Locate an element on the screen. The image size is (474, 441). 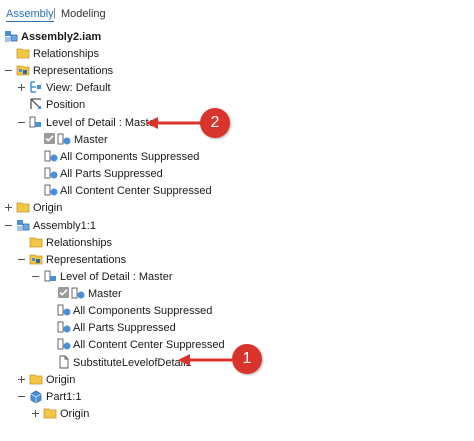
tree-node-relationships: Relationships is located at coordinates (100, 54).